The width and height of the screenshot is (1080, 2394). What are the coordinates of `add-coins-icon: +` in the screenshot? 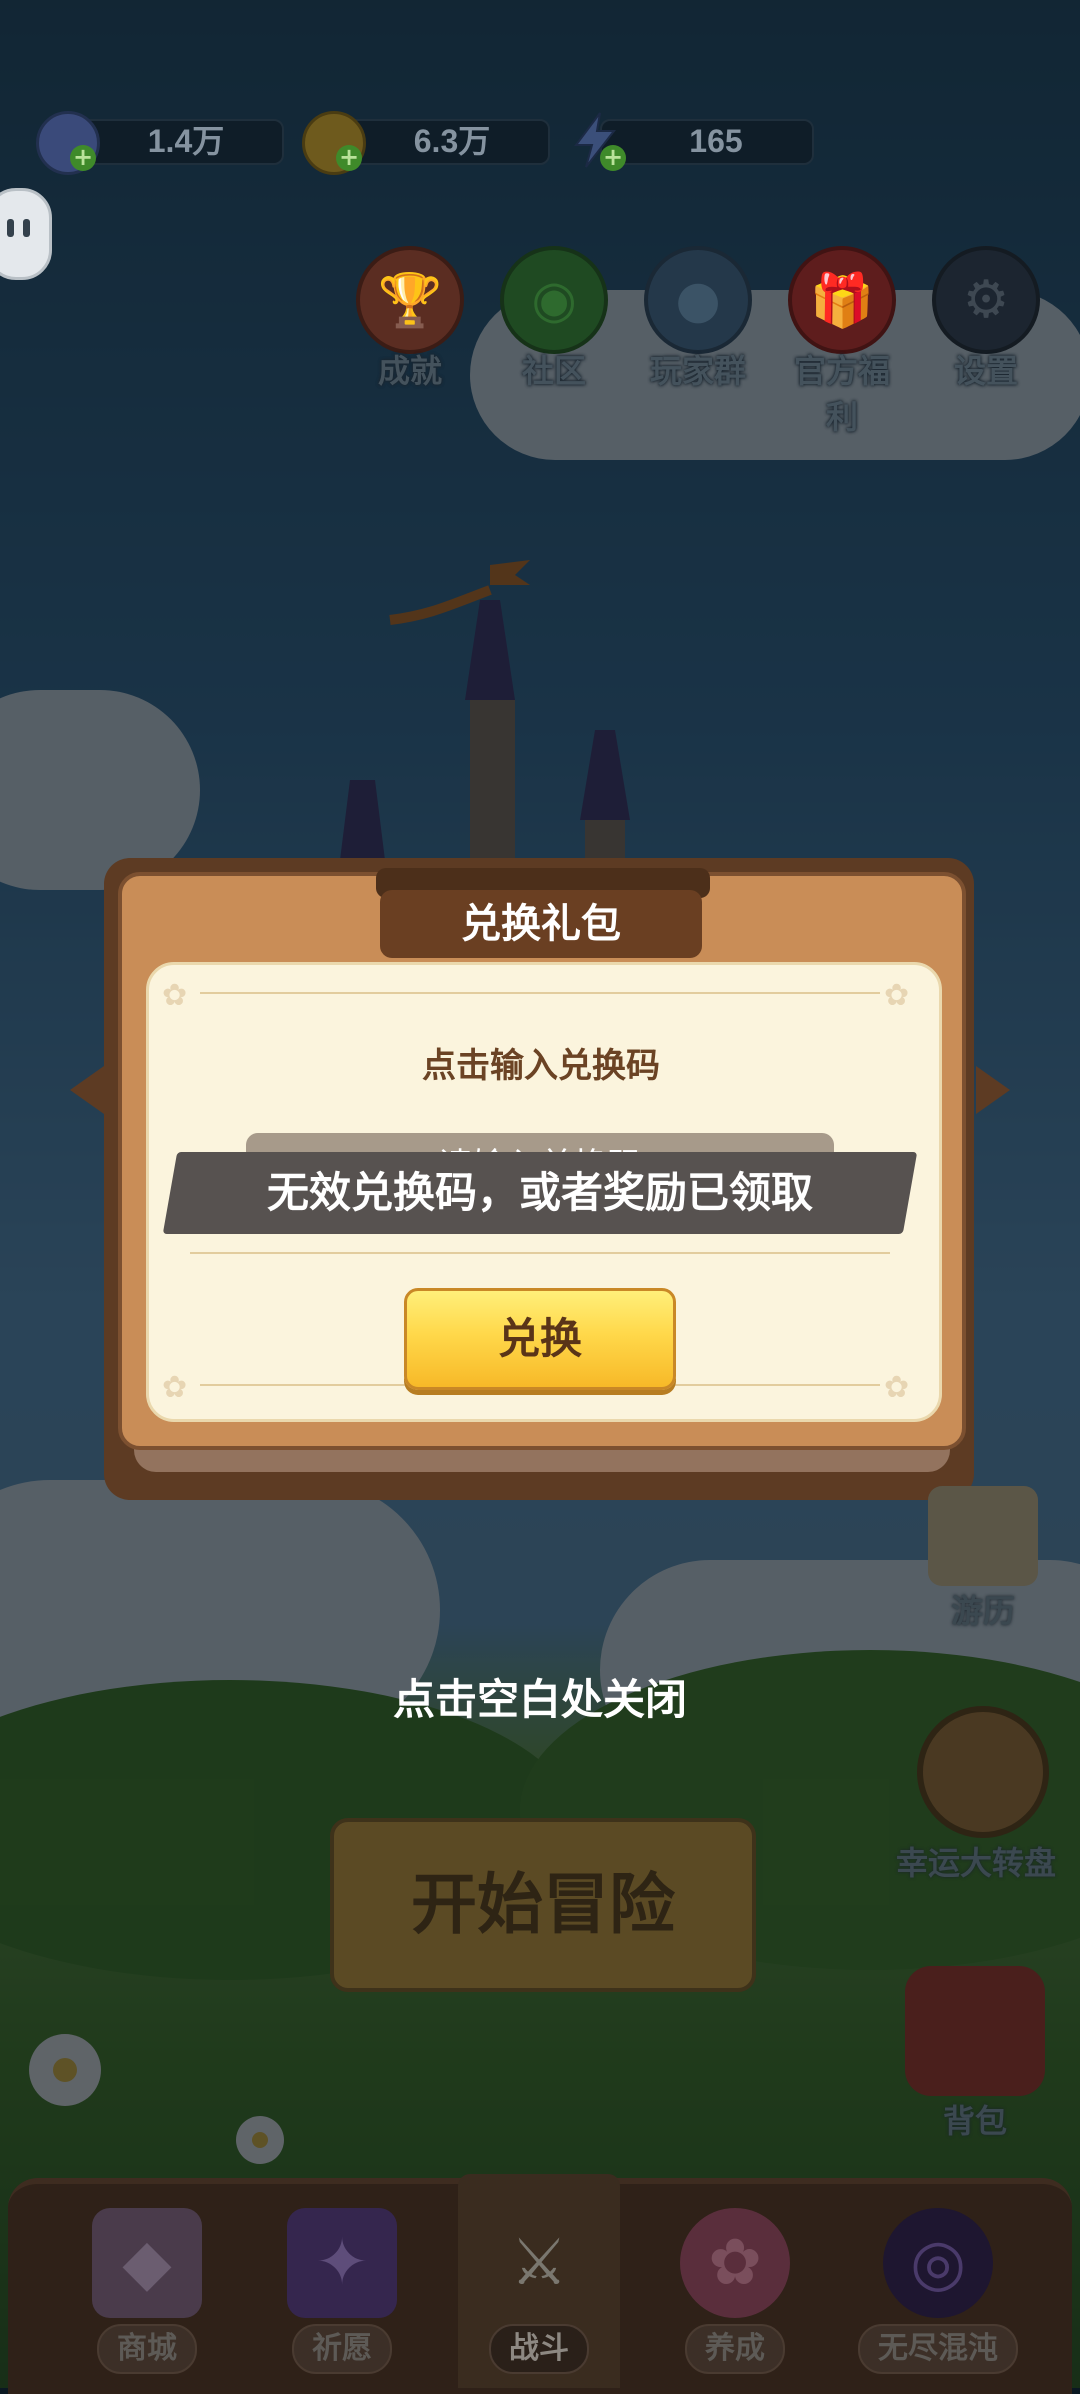 It's located at (349, 158).